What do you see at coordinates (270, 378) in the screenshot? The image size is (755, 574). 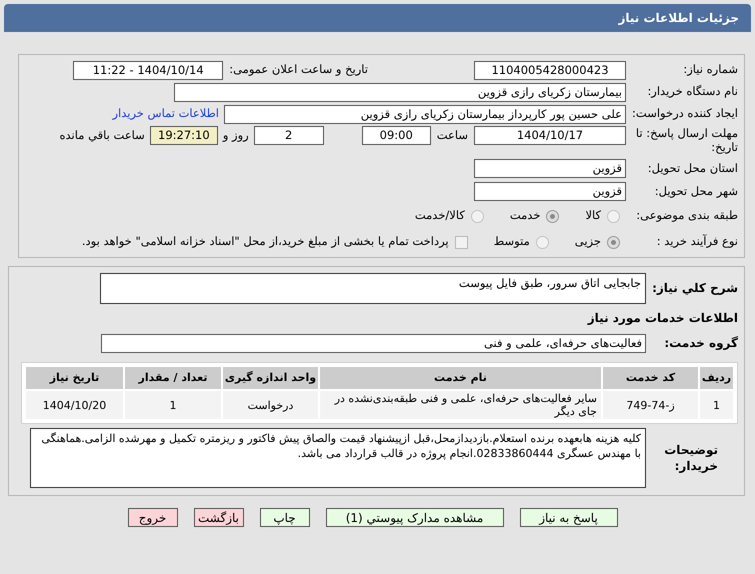 I see `column-header: واحد اندازه گیری` at bounding box center [270, 378].